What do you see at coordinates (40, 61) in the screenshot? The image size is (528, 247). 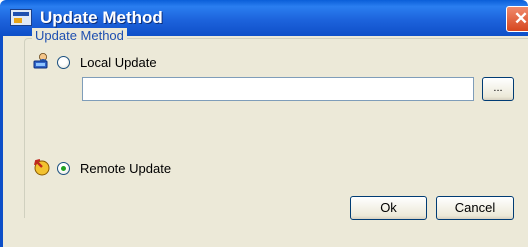 I see `user-computer-icon` at bounding box center [40, 61].